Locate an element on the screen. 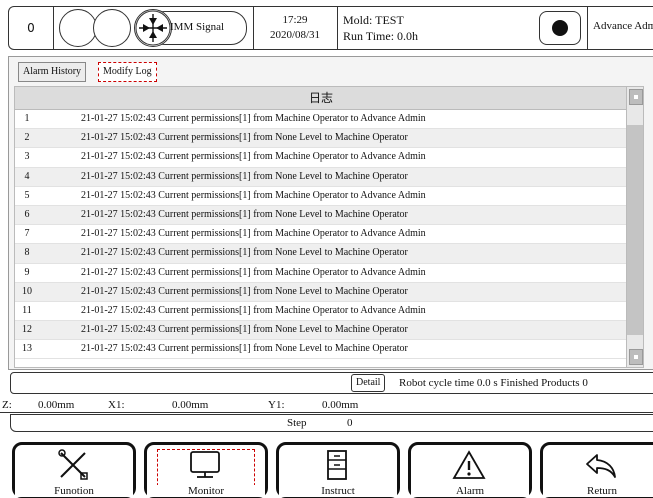  return-icon is located at coordinates (601, 466).